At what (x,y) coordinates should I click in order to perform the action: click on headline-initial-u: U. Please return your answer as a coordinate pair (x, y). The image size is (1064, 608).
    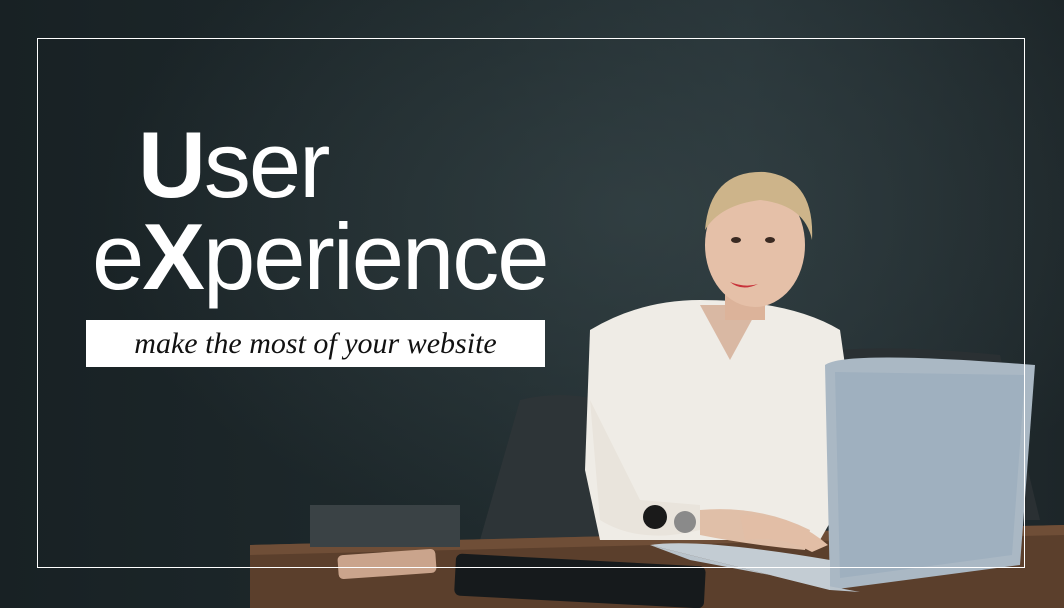
    Looking at the image, I should click on (172, 164).